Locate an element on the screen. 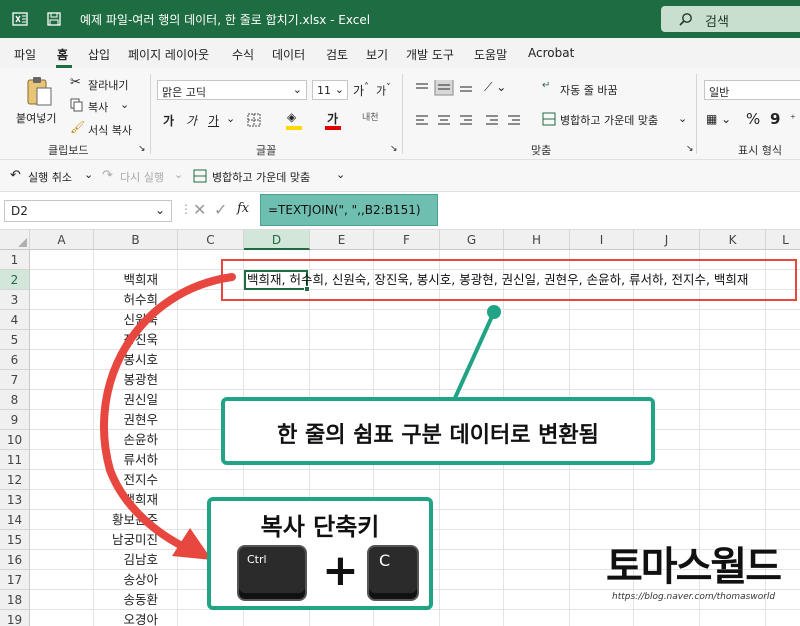  brand-watermark: 토마스월드 is located at coordinates (694, 567).